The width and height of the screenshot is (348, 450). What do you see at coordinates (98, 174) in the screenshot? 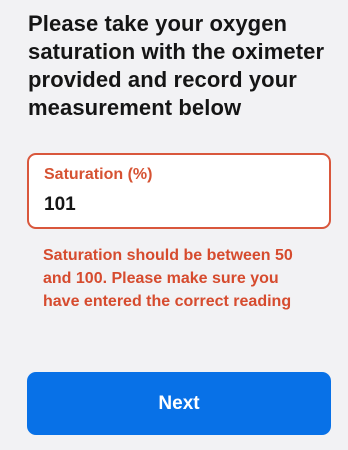
I see `saturation-field-label: Saturation (%)` at bounding box center [98, 174].